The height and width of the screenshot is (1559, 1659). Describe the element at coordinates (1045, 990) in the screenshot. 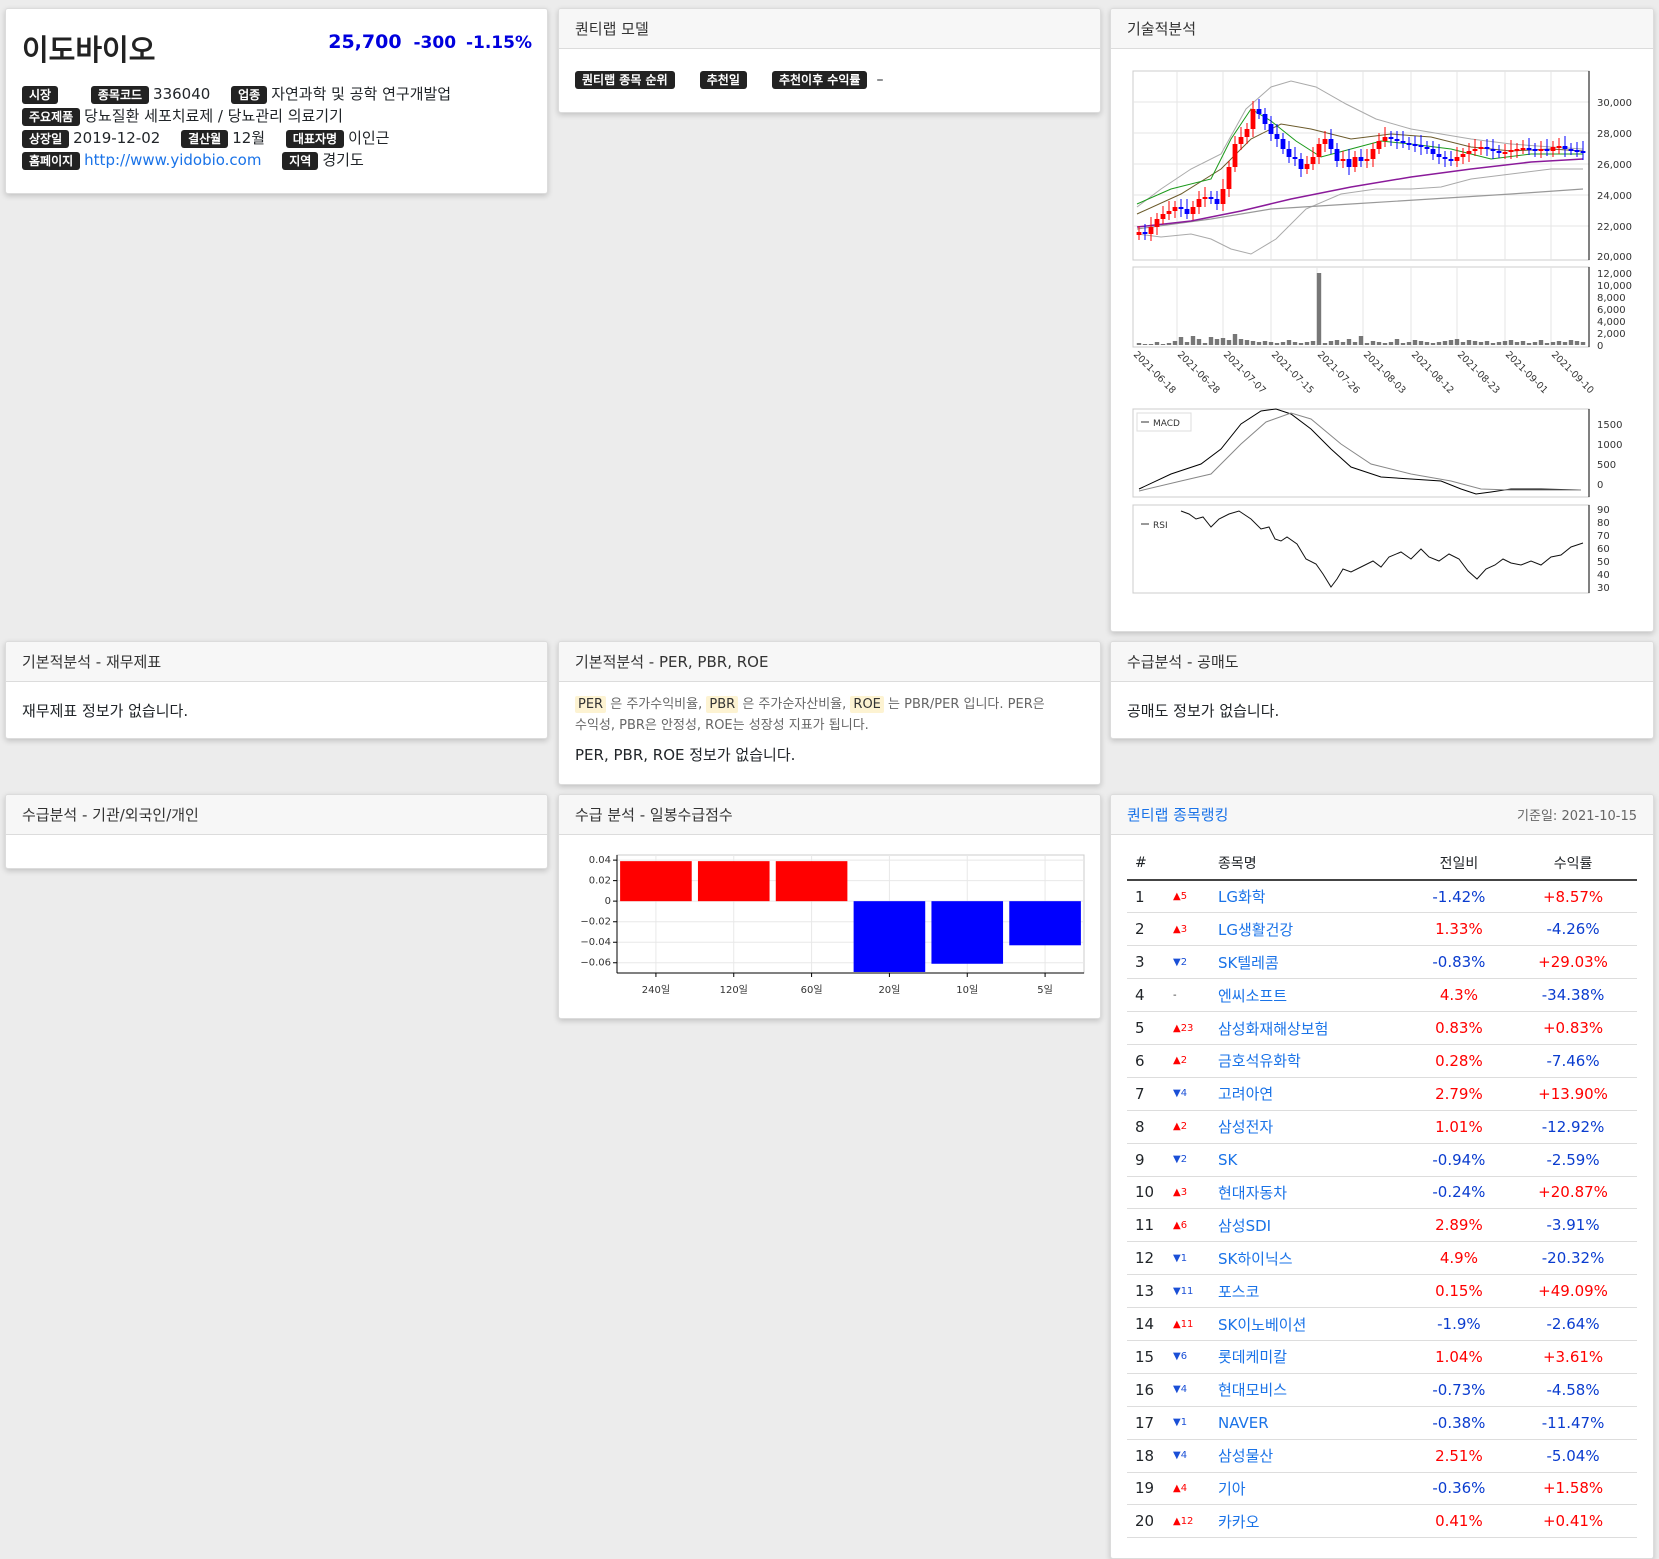

I see `x-tick-label: 5일` at that location.